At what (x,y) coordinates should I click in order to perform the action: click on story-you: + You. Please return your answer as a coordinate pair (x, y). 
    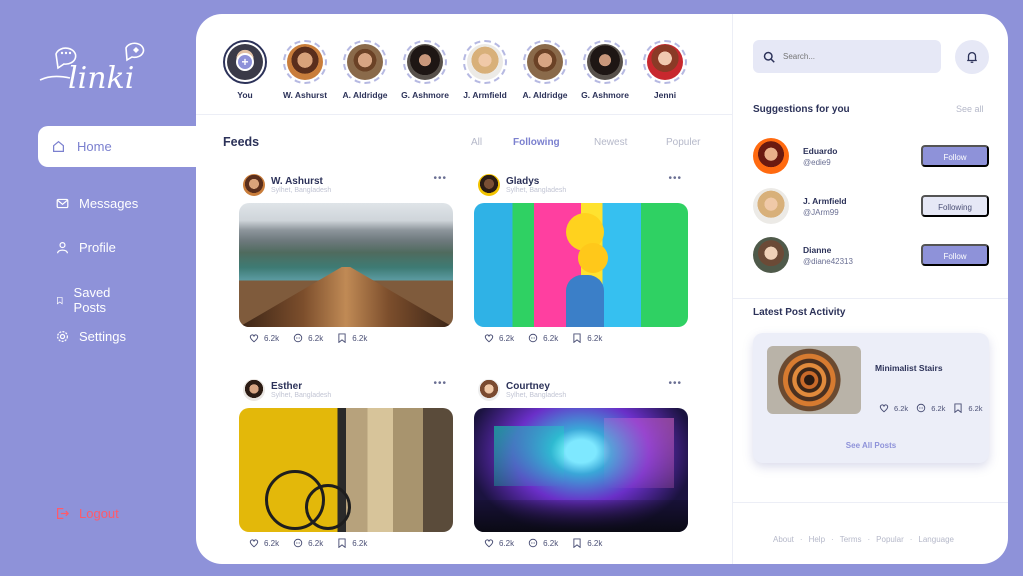
    Looking at the image, I should click on (245, 70).